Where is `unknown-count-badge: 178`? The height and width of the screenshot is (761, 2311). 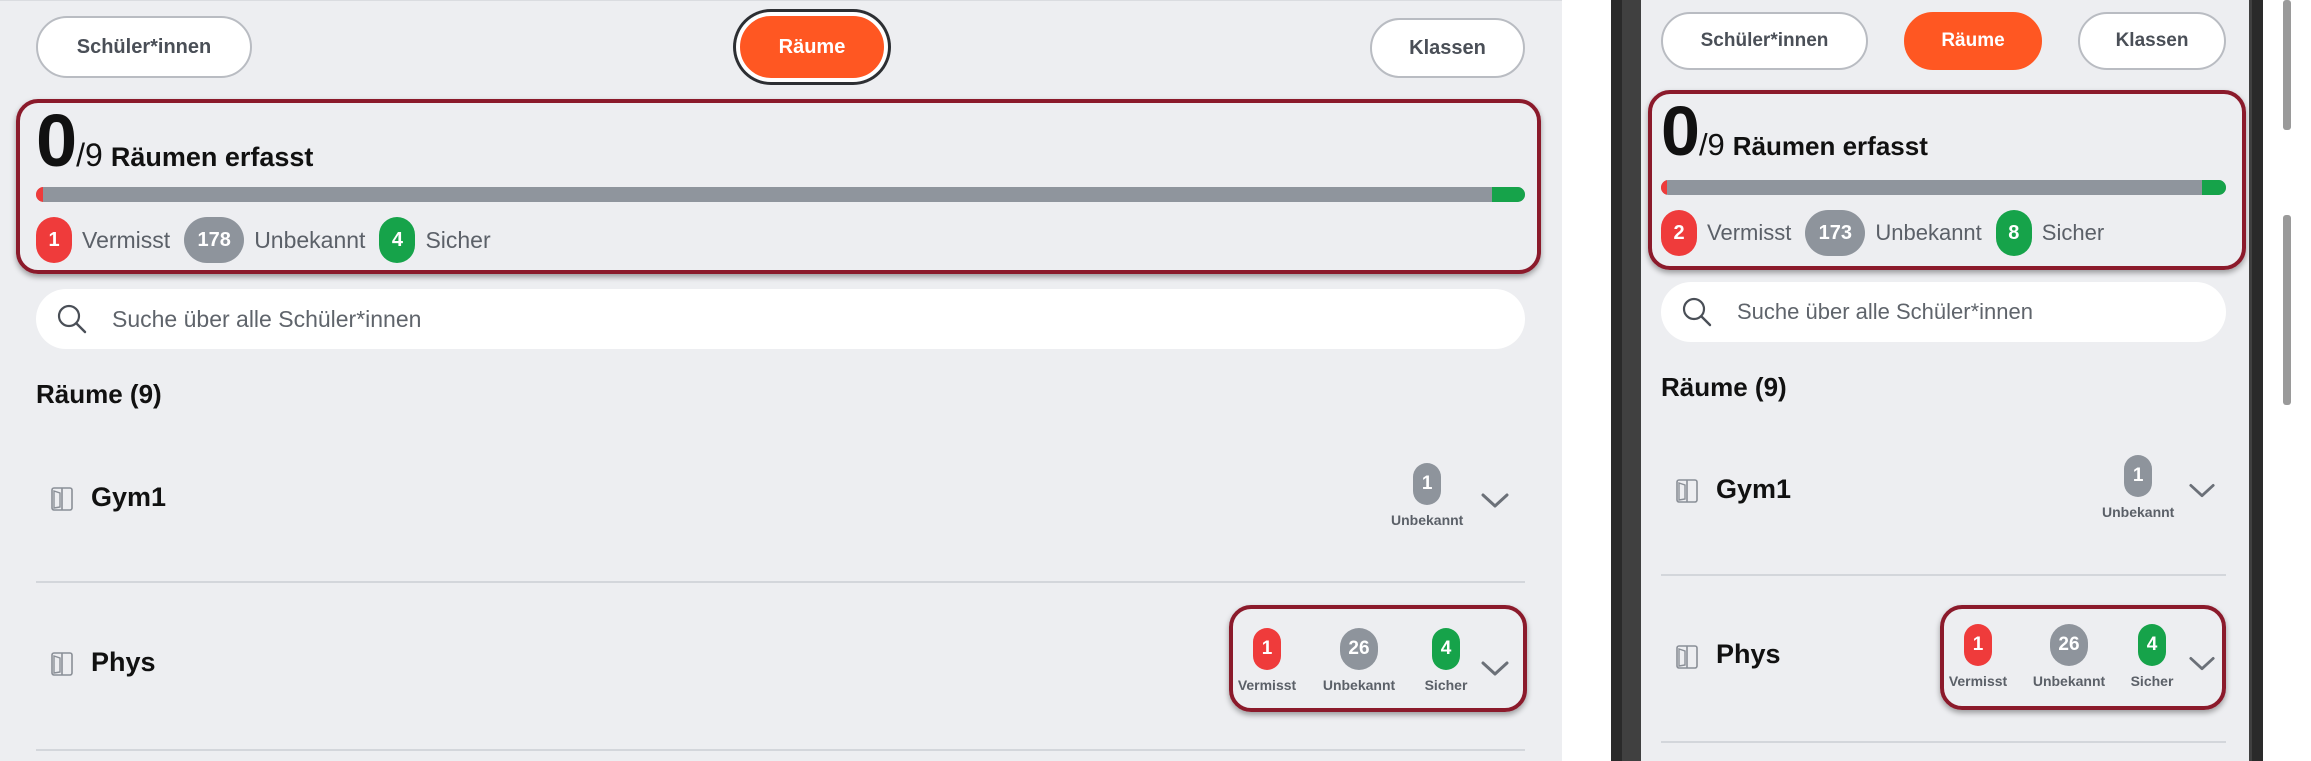
unknown-count-badge: 178 is located at coordinates (214, 240).